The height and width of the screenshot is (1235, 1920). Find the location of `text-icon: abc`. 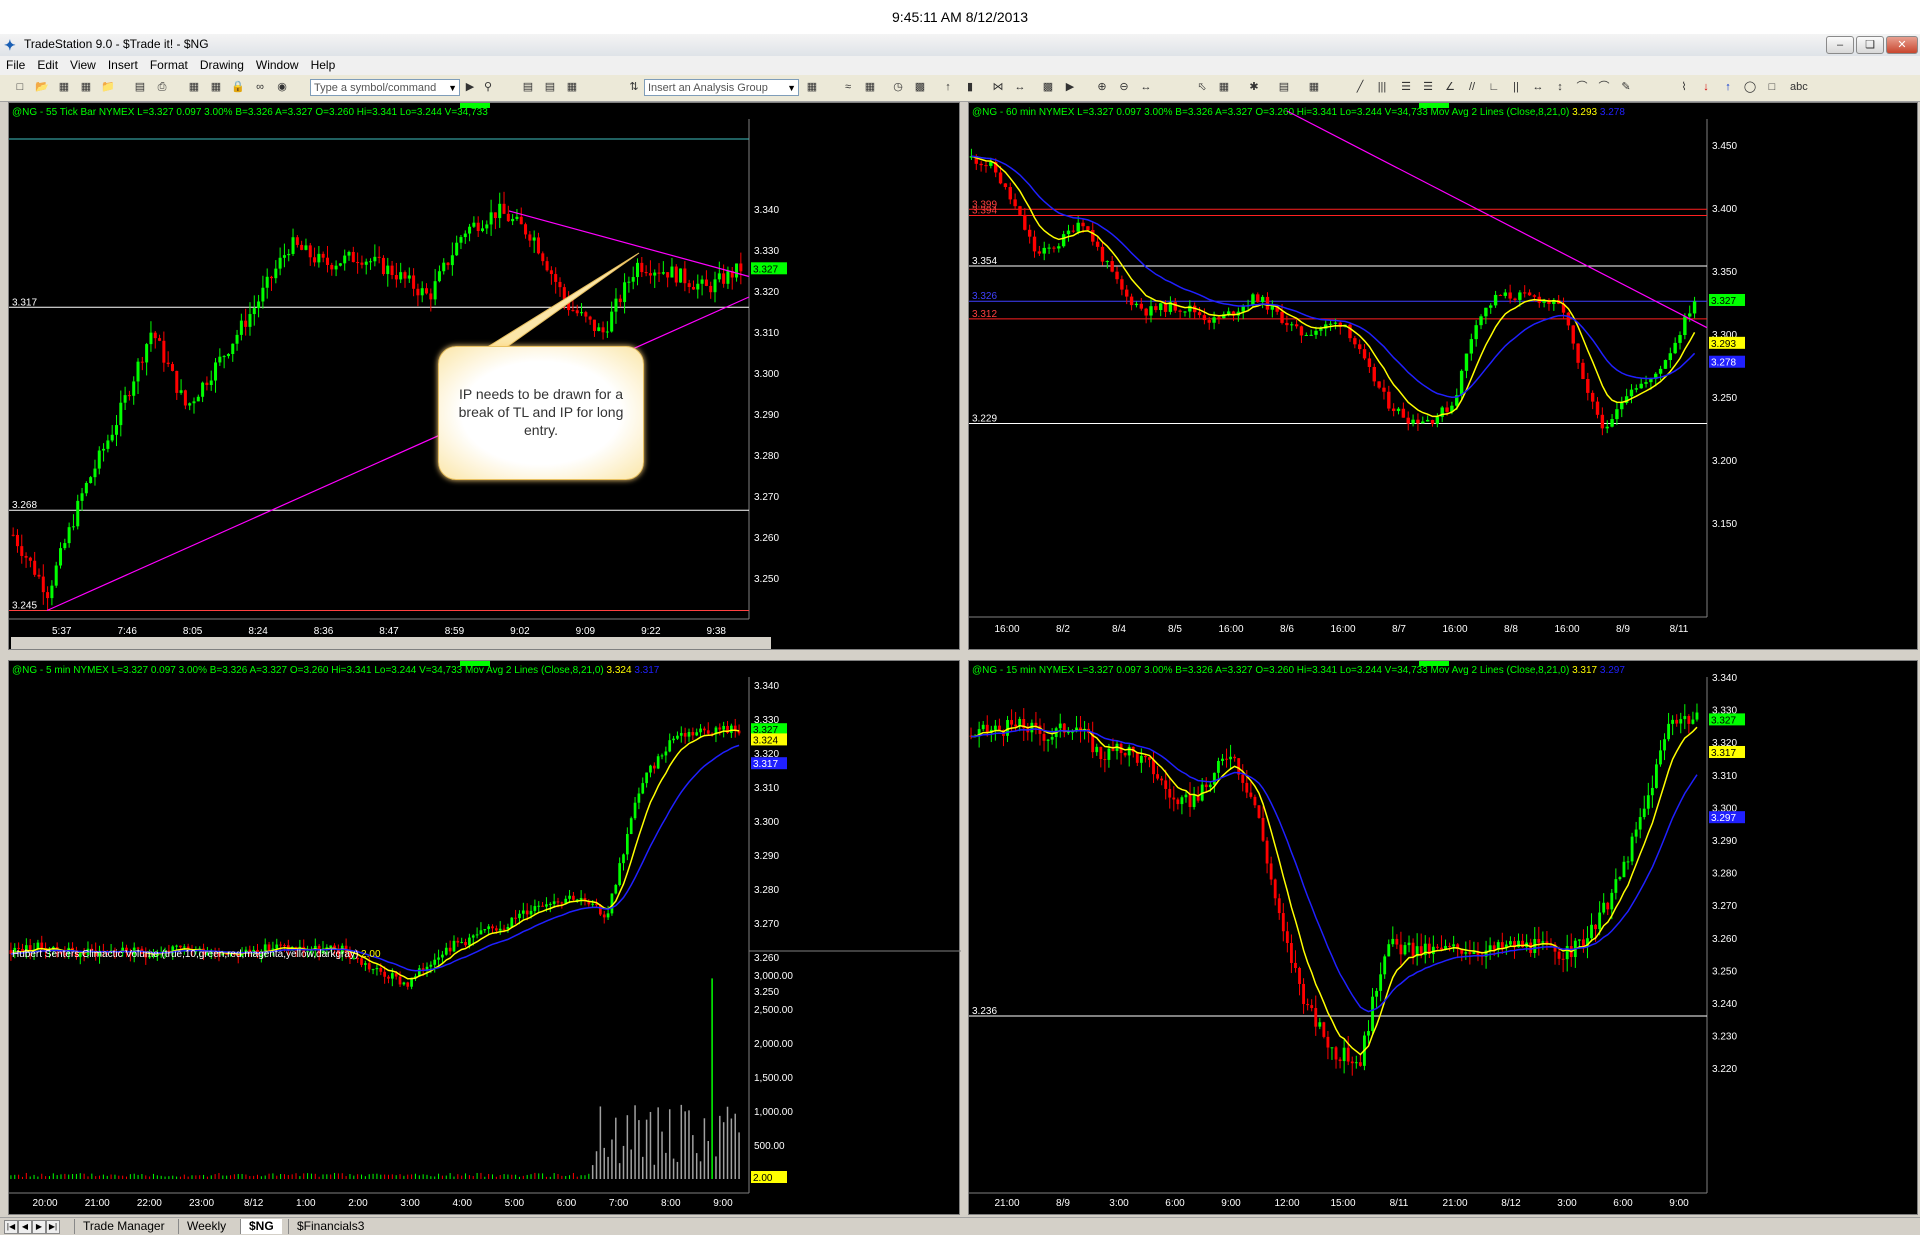

text-icon: abc is located at coordinates (1799, 87).